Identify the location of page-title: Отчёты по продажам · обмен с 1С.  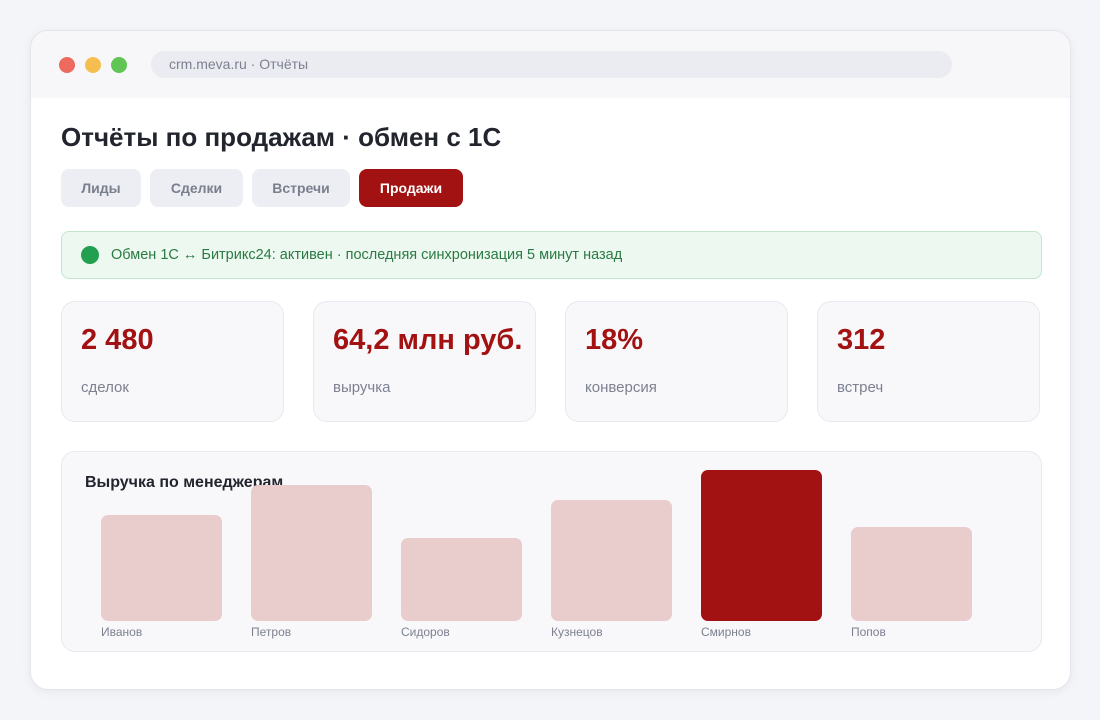
(281, 137).